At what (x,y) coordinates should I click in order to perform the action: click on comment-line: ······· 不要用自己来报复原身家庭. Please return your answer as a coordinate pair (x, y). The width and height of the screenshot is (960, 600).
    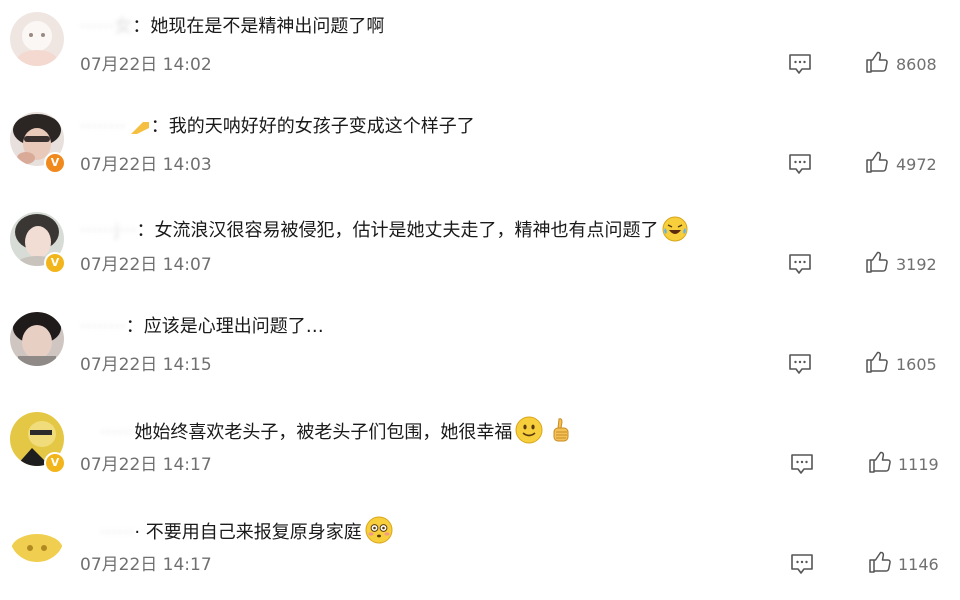
    Looking at the image, I should click on (246, 533).